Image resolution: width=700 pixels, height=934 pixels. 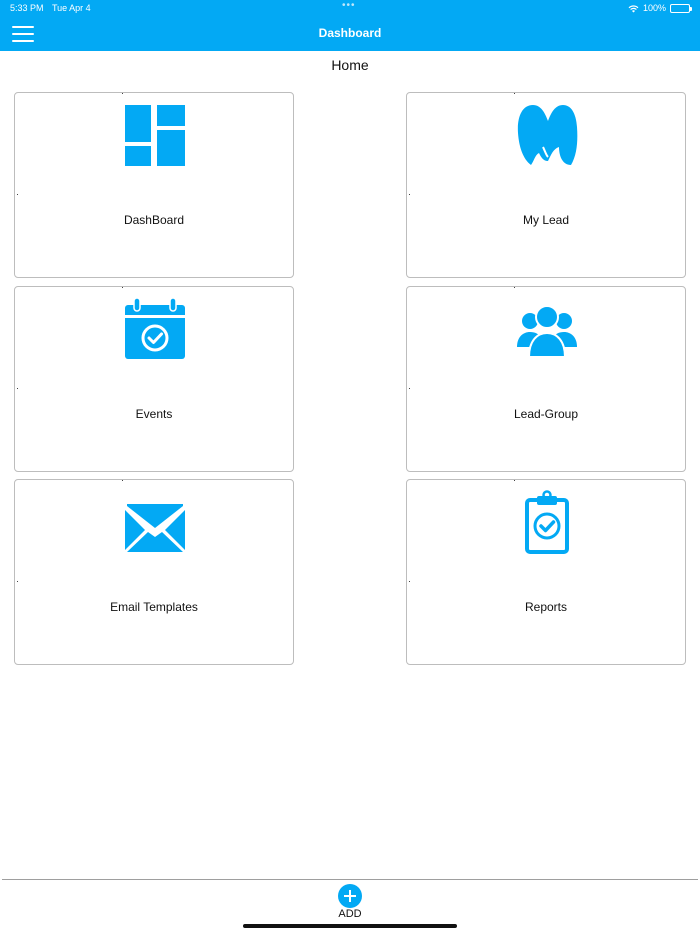 I want to click on users-group-icon, so click(x=547, y=331).